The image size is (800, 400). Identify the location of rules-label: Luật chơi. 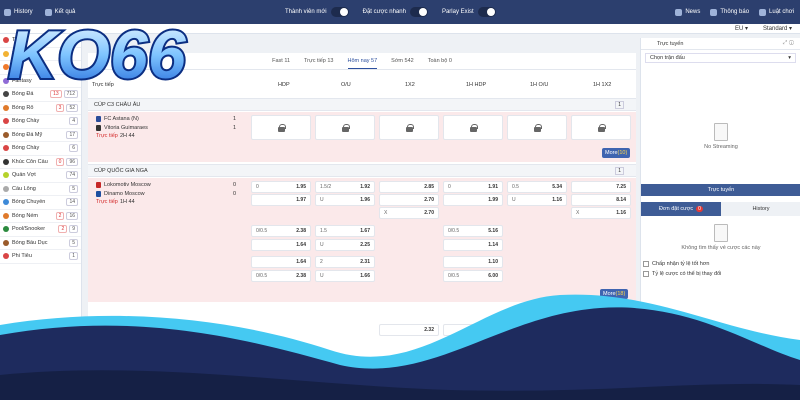
(781, 12).